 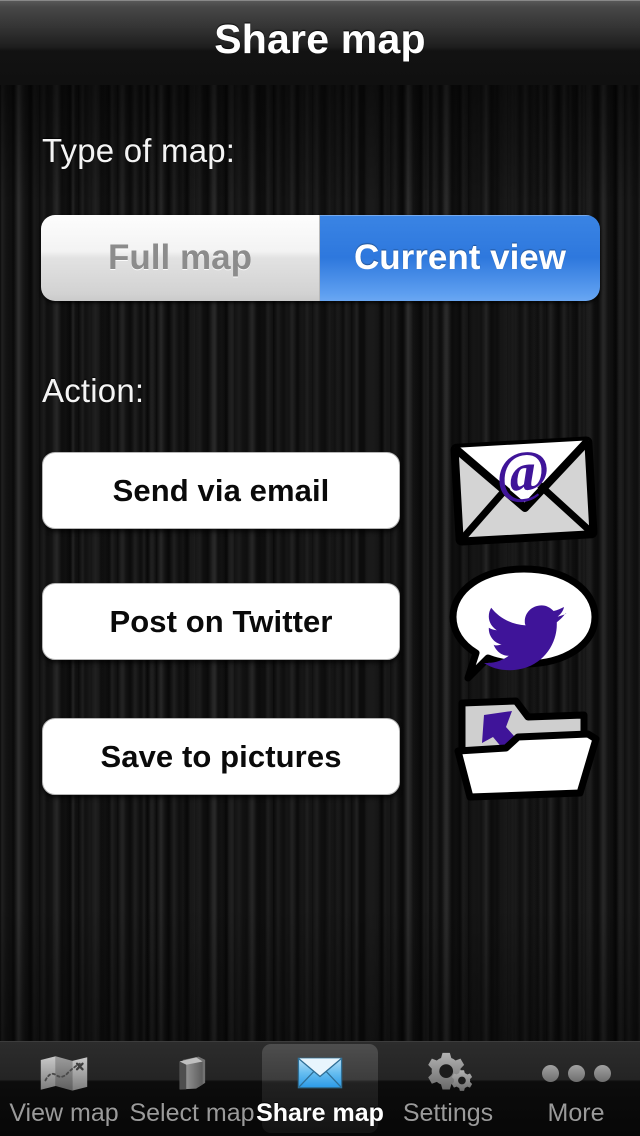 What do you see at coordinates (192, 1113) in the screenshot?
I see `tab-label-select-map: Select map` at bounding box center [192, 1113].